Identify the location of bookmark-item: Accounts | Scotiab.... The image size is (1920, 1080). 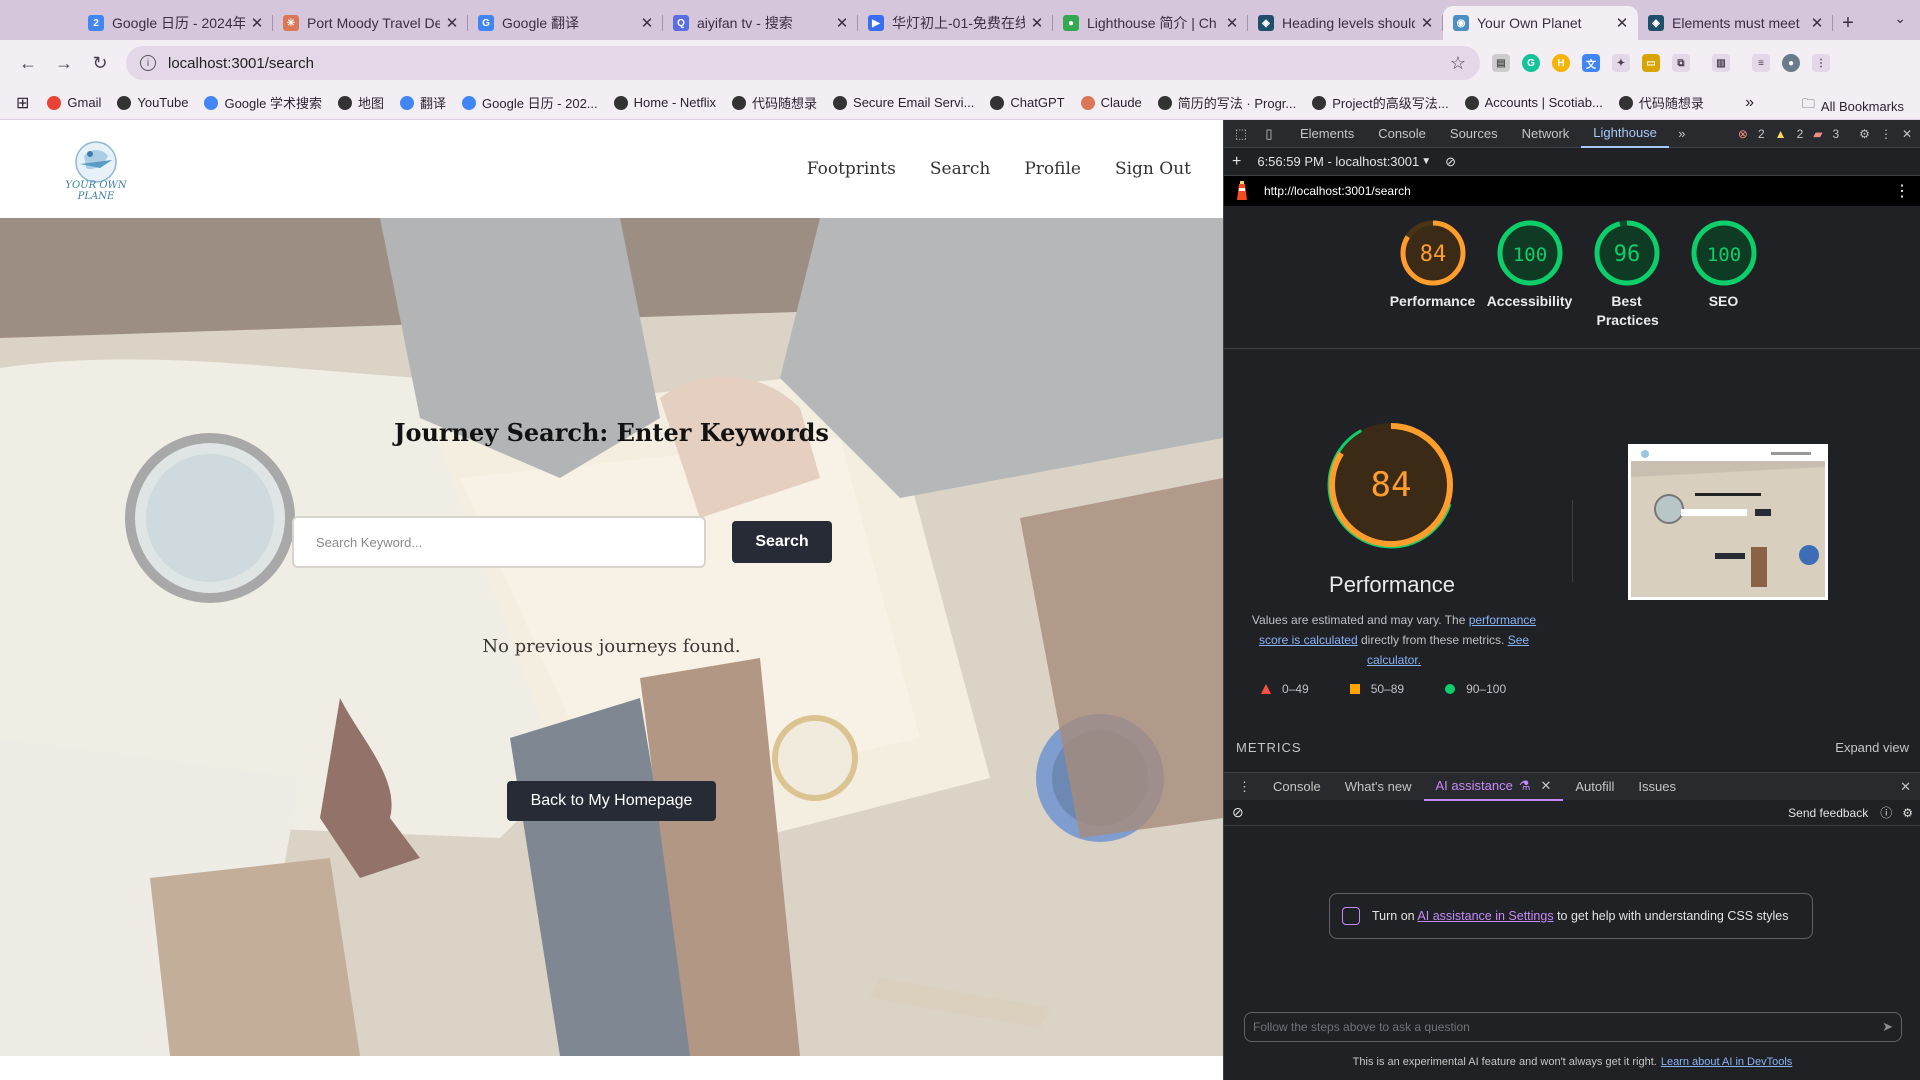
(1533, 102).